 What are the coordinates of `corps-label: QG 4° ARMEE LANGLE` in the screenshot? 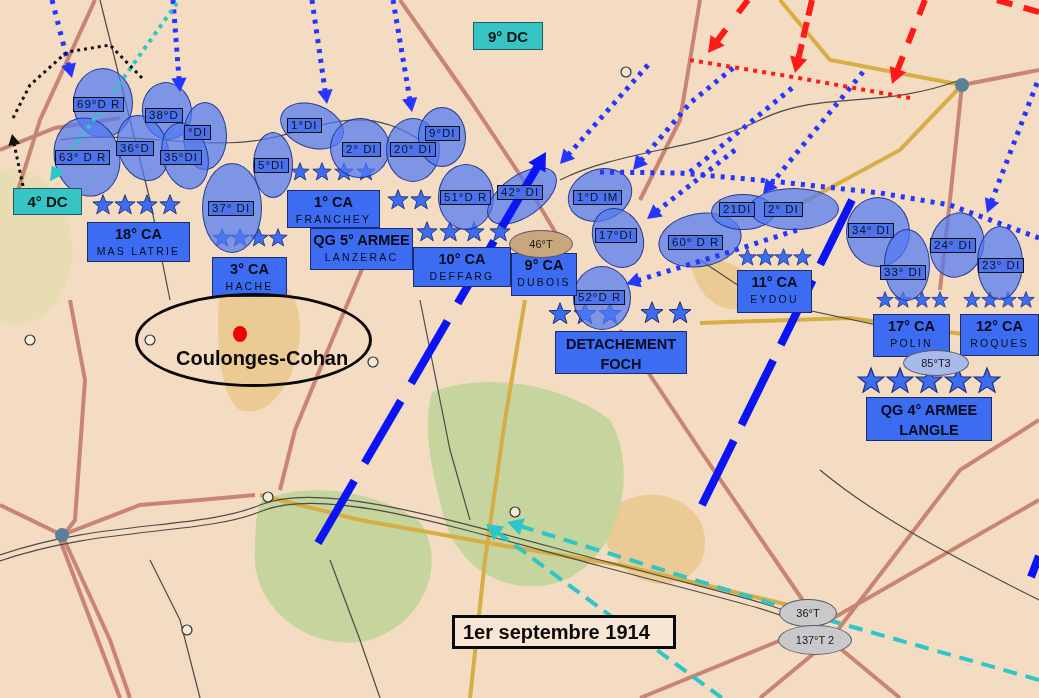 It's located at (929, 419).